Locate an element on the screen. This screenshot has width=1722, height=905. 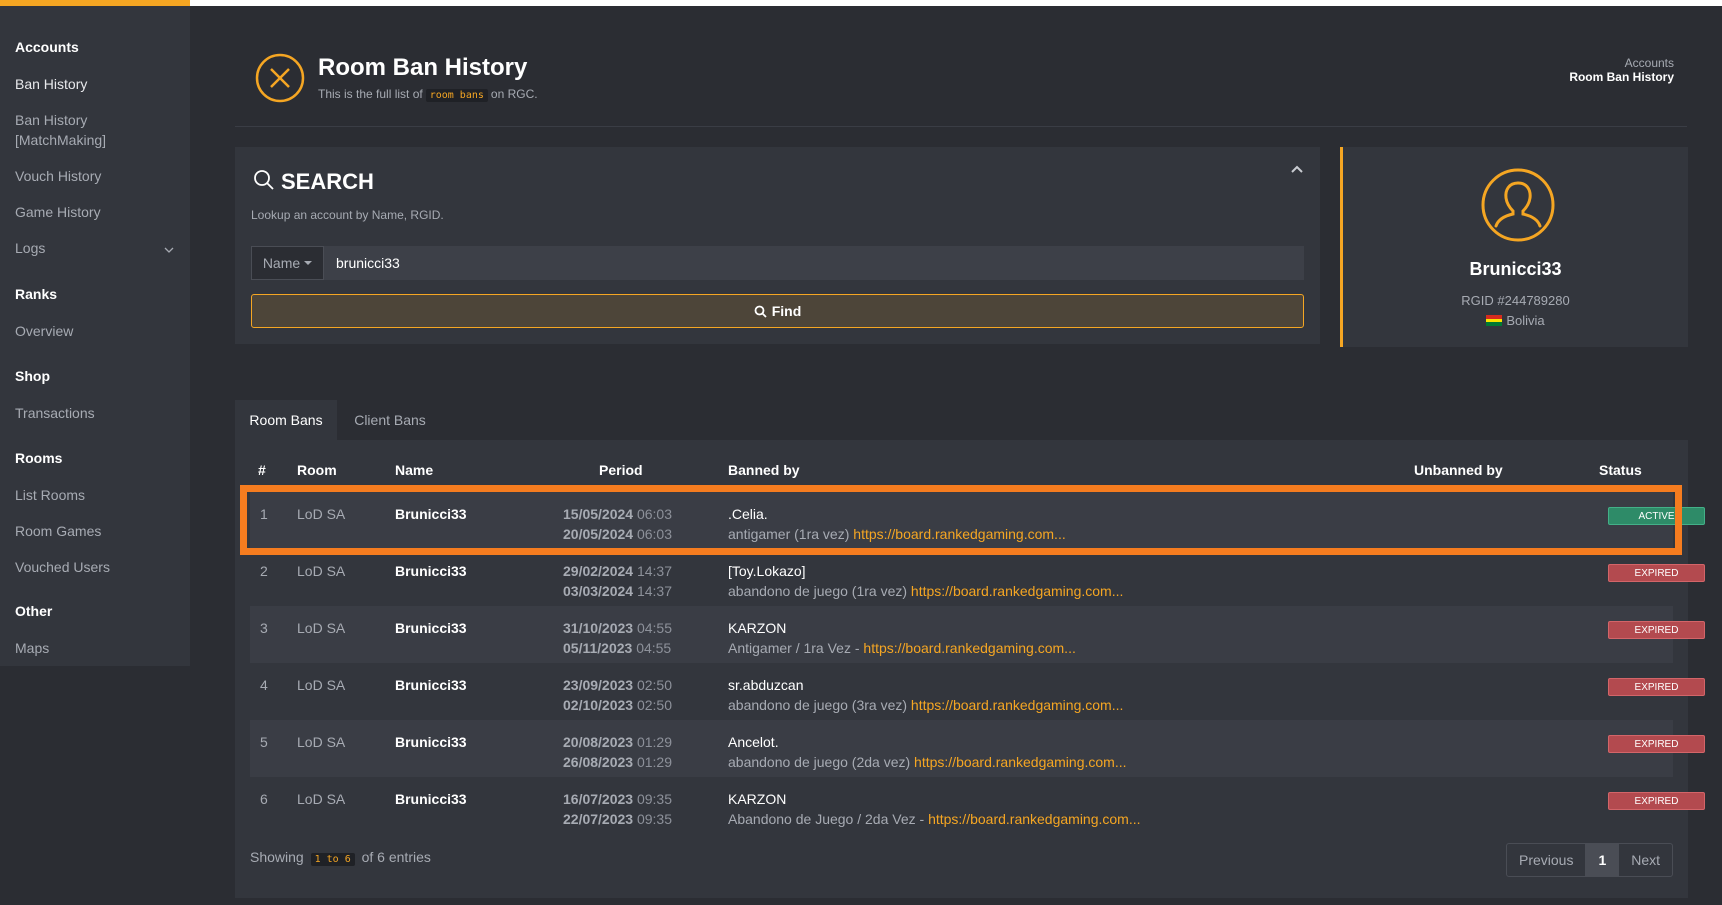
row-period-start: 31/10/2023 04:55 is located at coordinates (617, 628).